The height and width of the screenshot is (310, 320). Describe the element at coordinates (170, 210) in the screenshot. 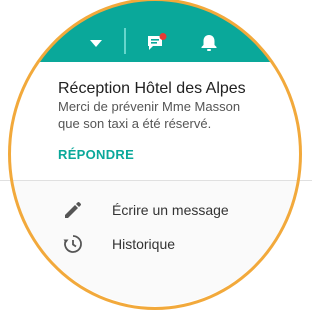

I see `write-message-label: Écrire un message` at that location.